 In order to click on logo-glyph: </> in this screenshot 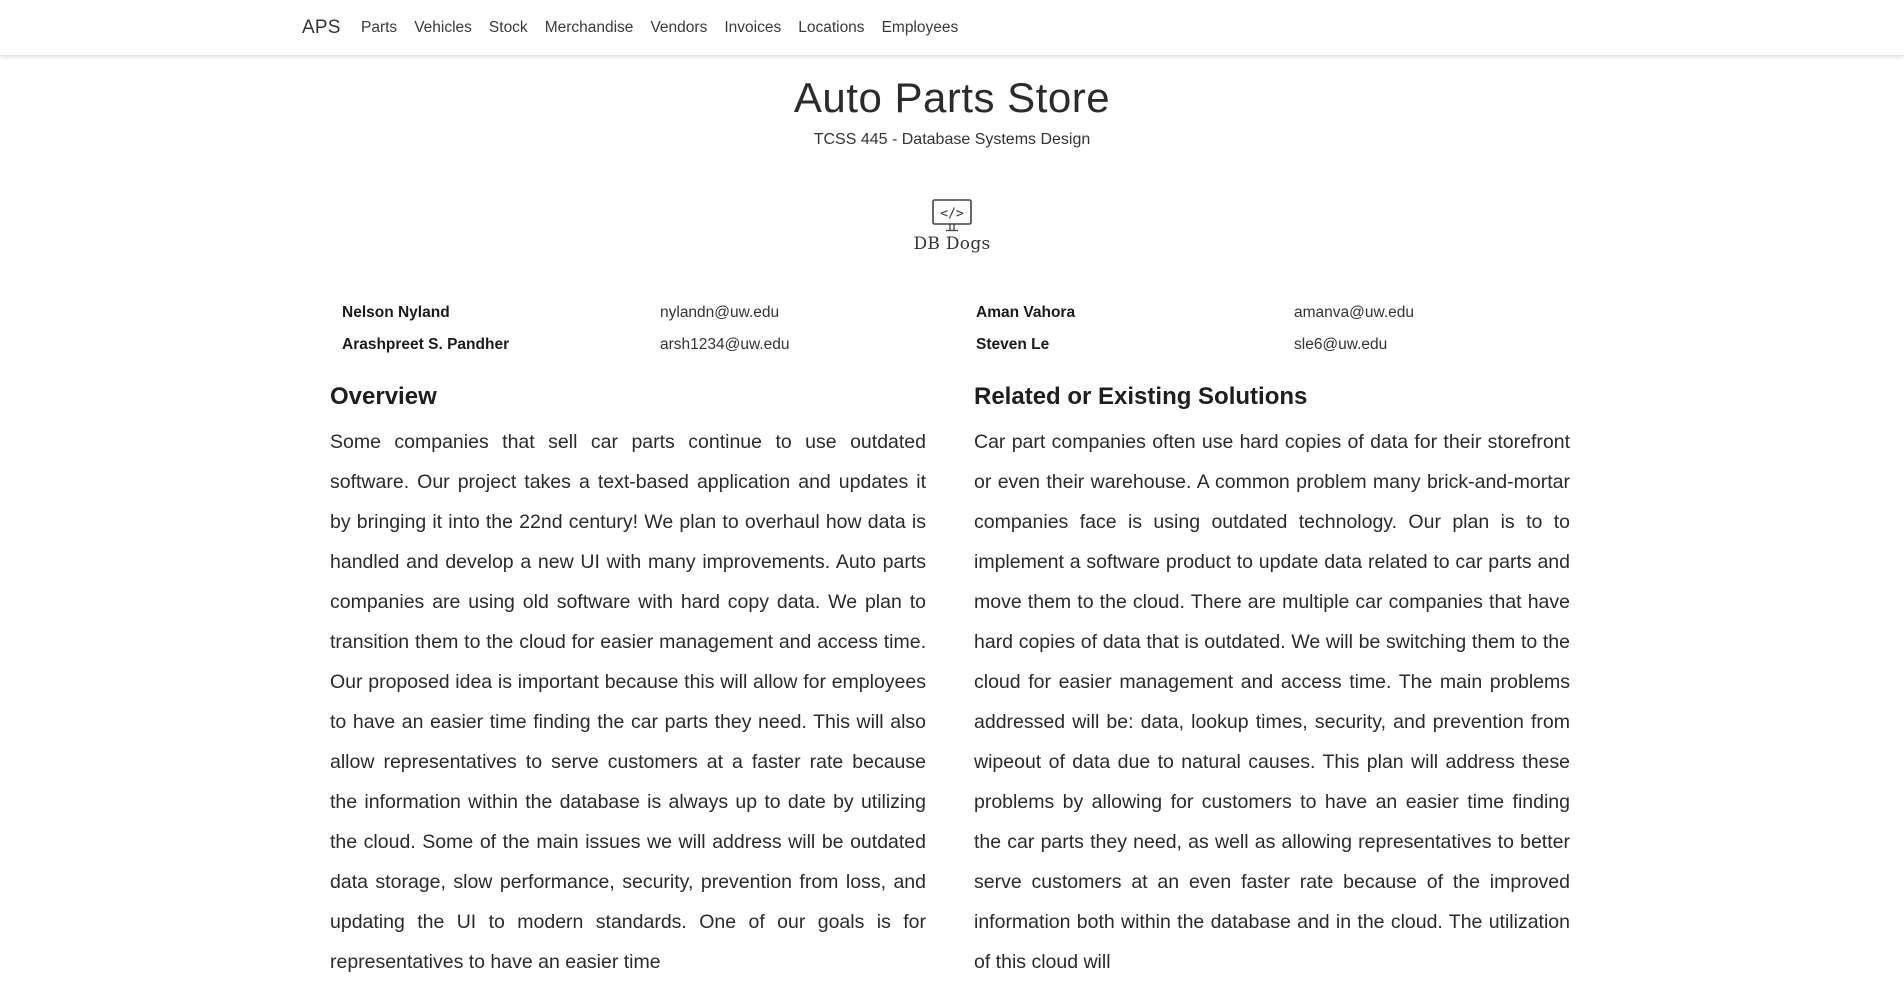, I will do `click(952, 214)`.